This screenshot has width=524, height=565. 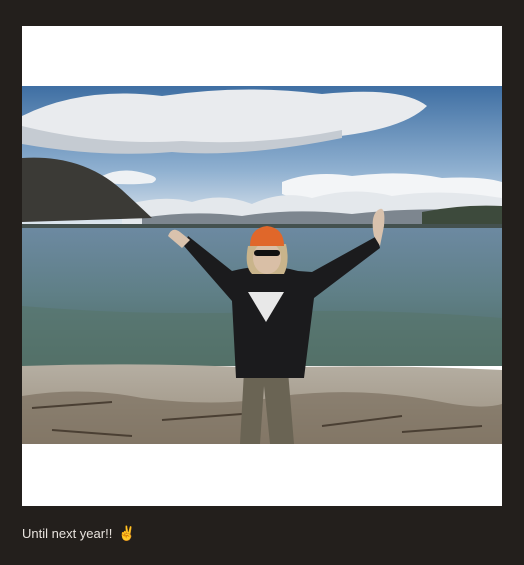 What do you see at coordinates (67, 533) in the screenshot?
I see `caption-text: Until next year!!` at bounding box center [67, 533].